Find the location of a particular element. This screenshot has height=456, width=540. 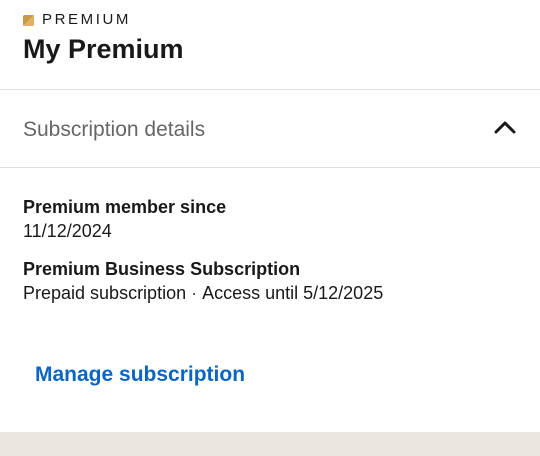

section-divider is located at coordinates (270, 167).